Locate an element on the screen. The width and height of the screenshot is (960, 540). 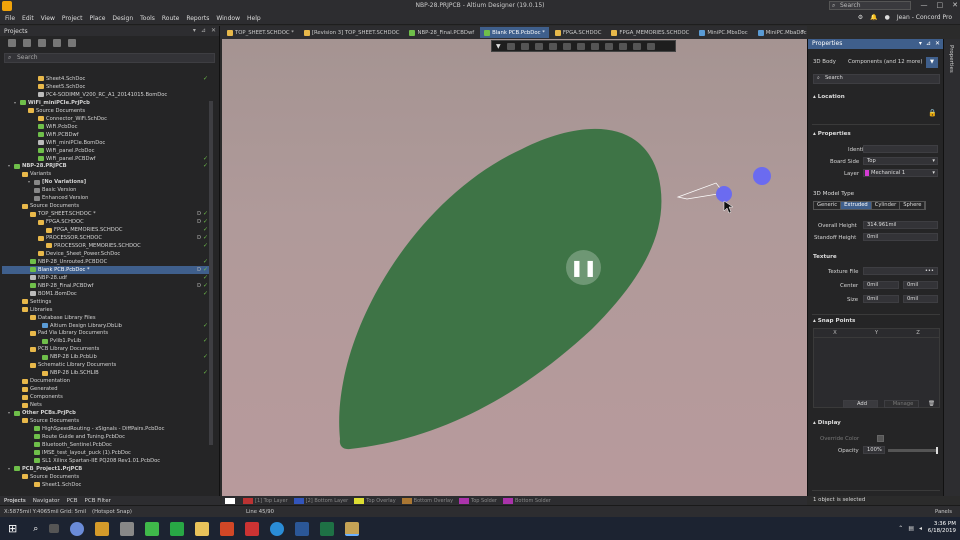
rectangle-icon is located at coordinates (636, 46).